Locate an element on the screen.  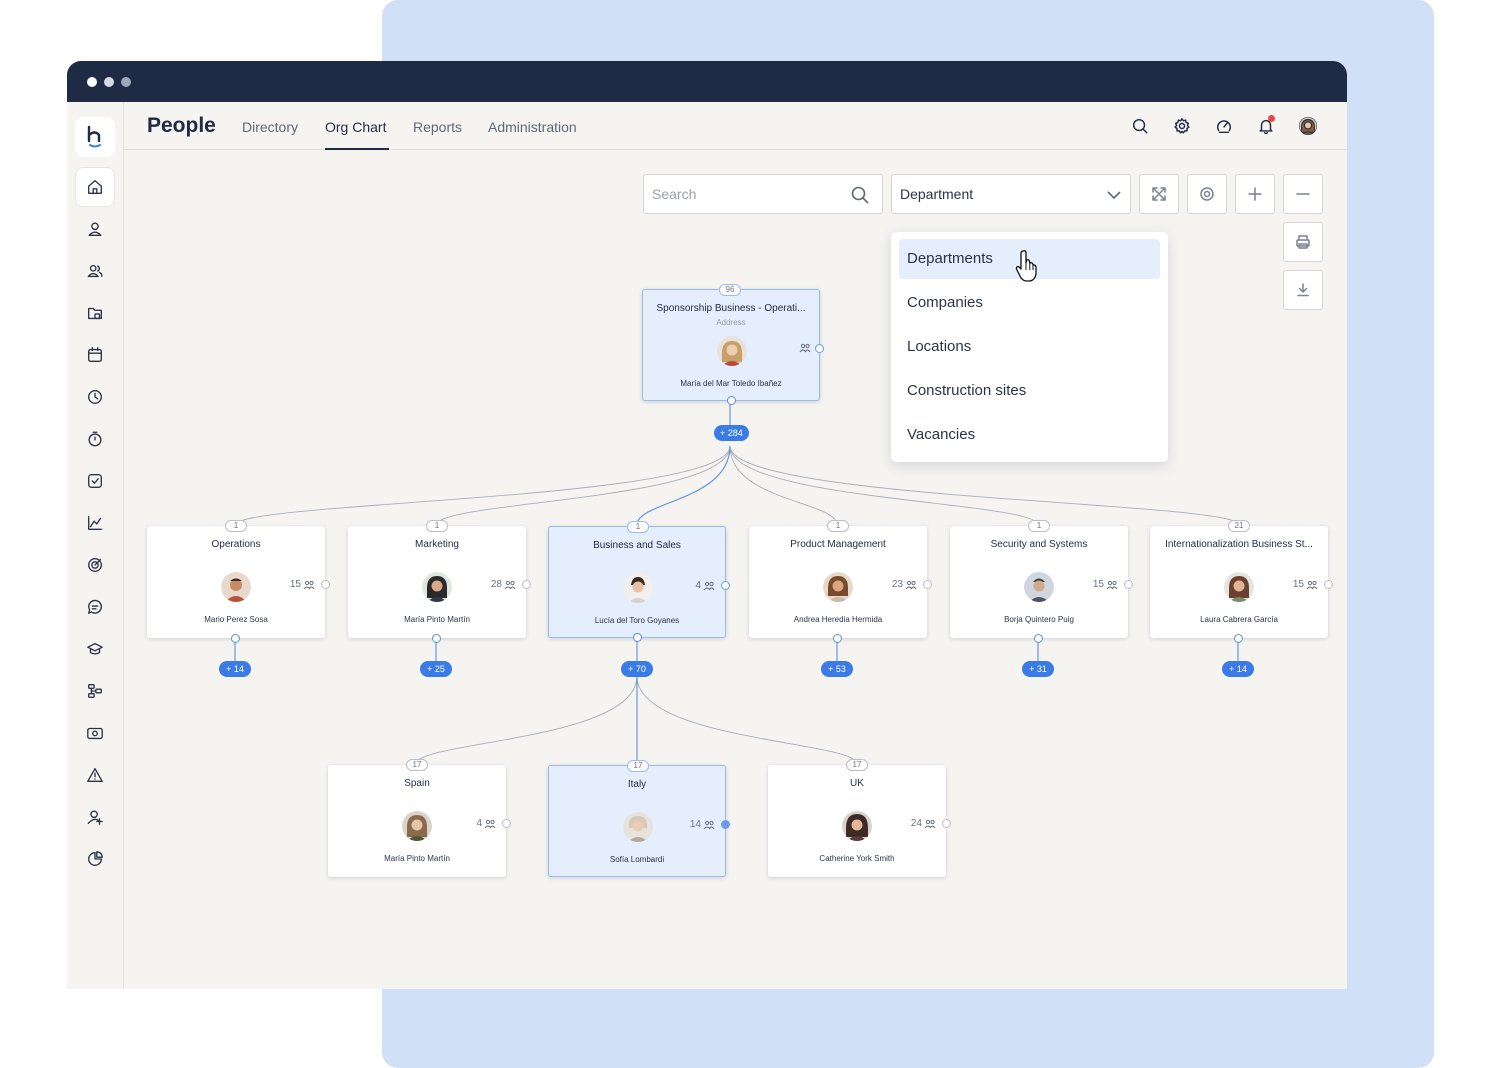
sidebar-workflow-icon is located at coordinates (95, 691).